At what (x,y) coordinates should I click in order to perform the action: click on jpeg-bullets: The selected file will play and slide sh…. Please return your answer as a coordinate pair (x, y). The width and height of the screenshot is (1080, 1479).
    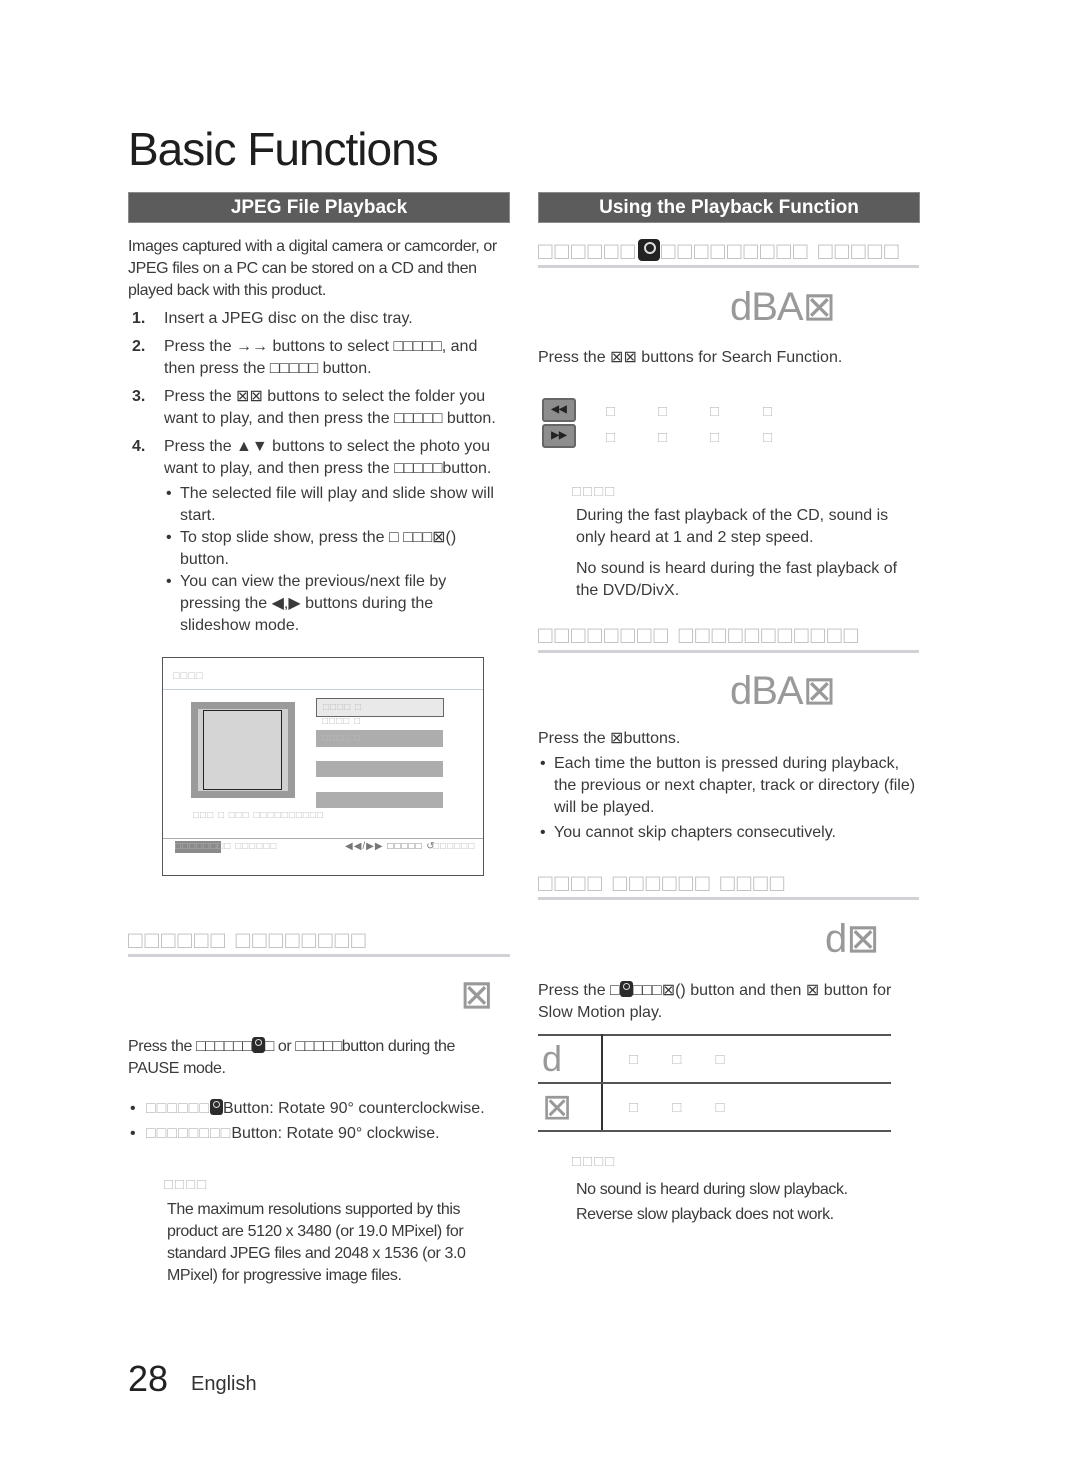
    Looking at the image, I should click on (334, 560).